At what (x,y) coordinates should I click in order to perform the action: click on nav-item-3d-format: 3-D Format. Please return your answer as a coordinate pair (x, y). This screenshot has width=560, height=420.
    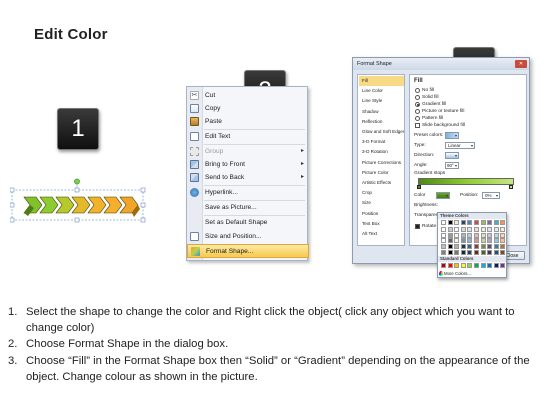
    Looking at the image, I should click on (381, 142).